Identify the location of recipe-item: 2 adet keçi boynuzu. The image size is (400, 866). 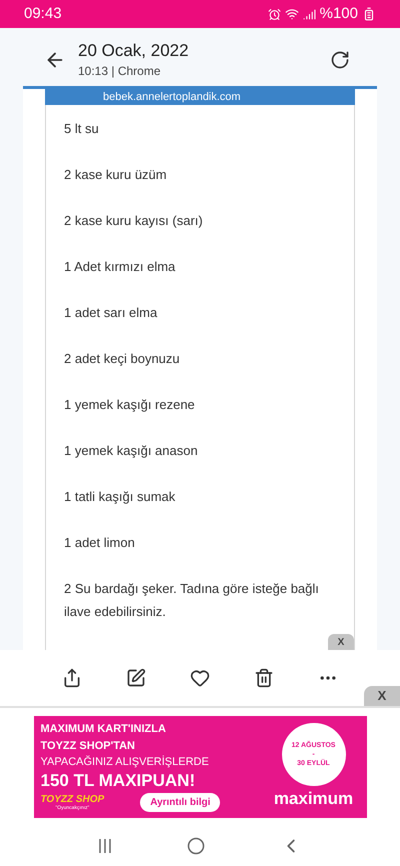
(122, 359).